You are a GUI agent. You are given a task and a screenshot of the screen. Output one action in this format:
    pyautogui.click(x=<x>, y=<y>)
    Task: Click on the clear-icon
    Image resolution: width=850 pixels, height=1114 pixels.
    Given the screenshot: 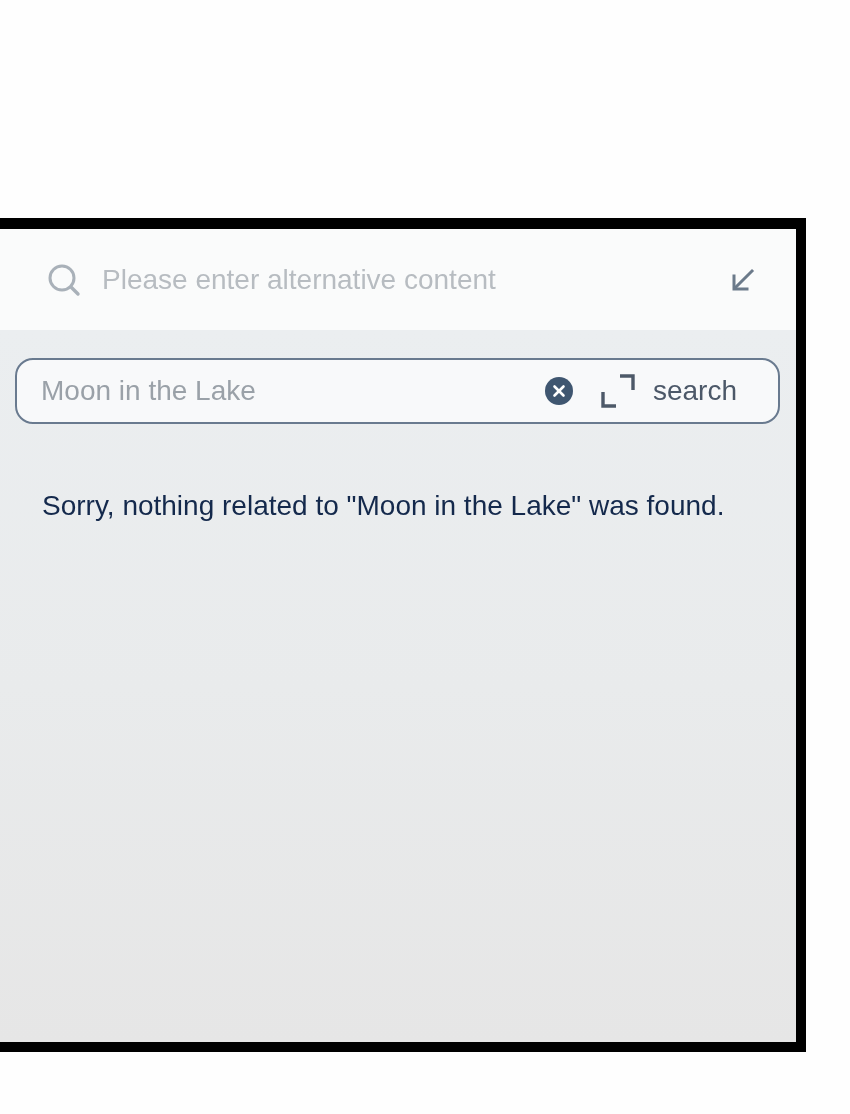 What is the action you would take?
    pyautogui.click(x=558, y=391)
    